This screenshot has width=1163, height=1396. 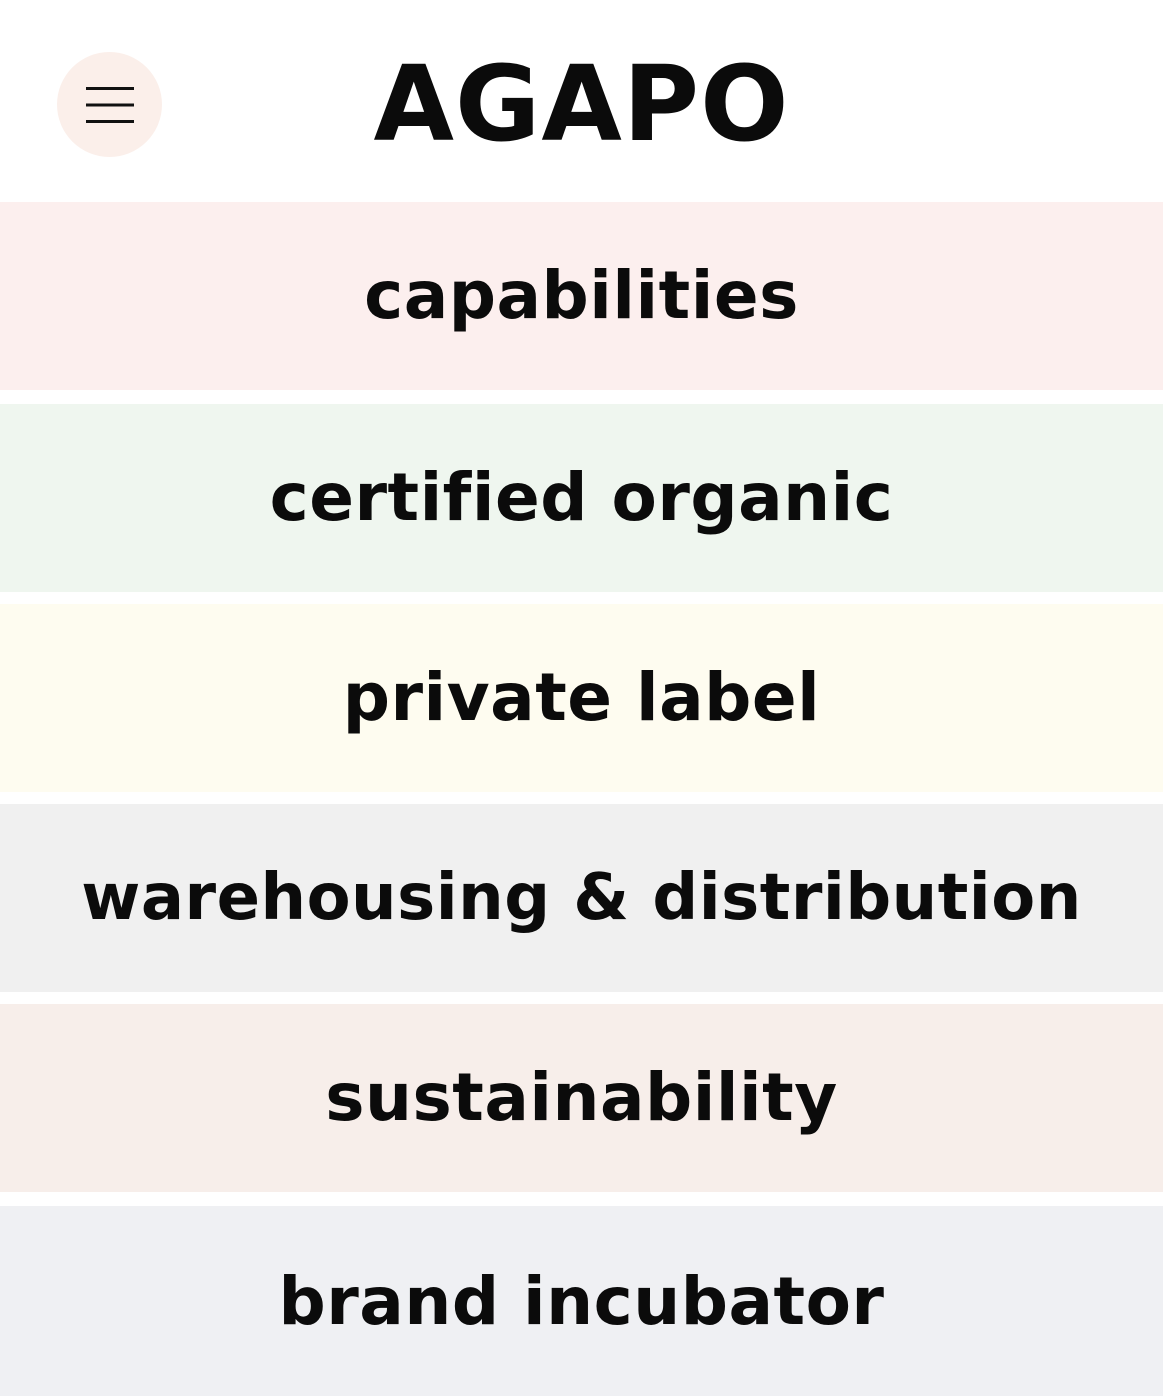 What do you see at coordinates (581, 104) in the screenshot?
I see `brand-logo: AGAPO` at bounding box center [581, 104].